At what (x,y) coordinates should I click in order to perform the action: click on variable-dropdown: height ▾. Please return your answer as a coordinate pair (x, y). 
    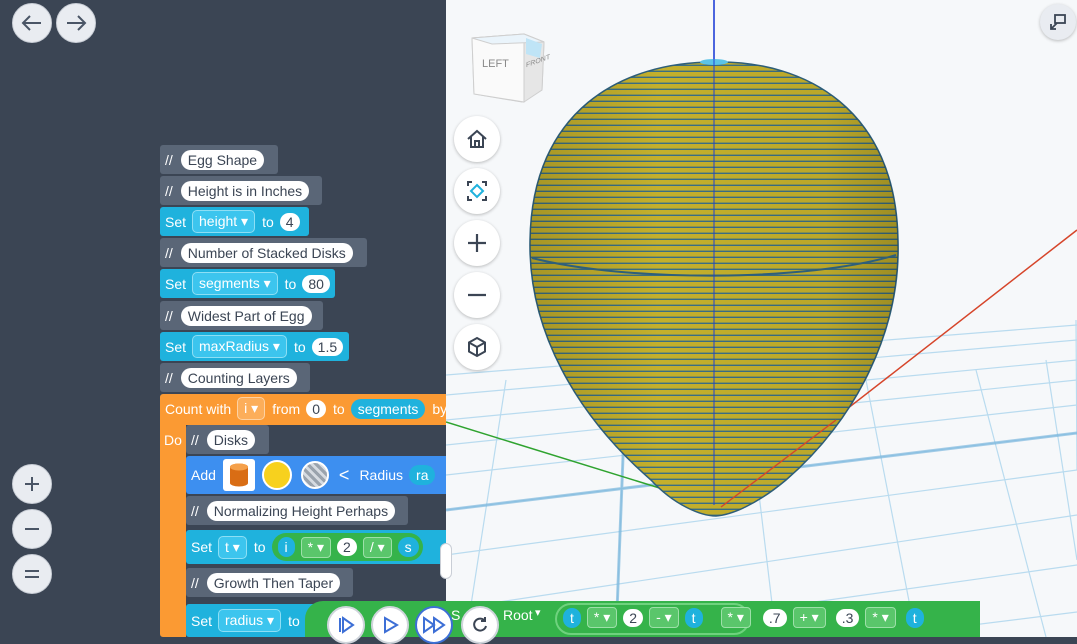
    Looking at the image, I should click on (224, 221).